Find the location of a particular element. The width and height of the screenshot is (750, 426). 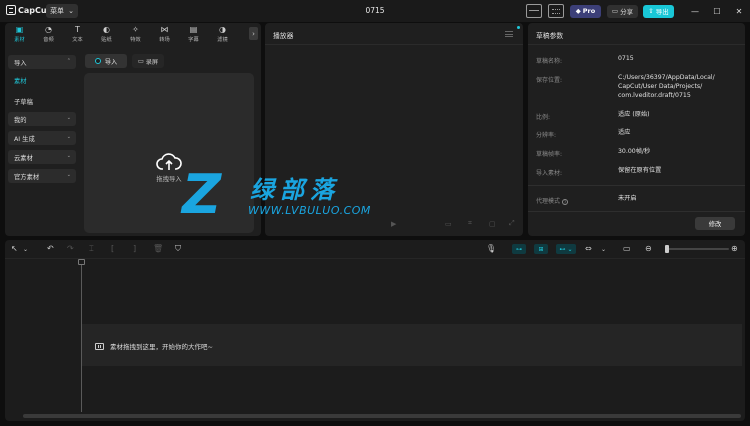

caption-icon: ▤ is located at coordinates (193, 29).